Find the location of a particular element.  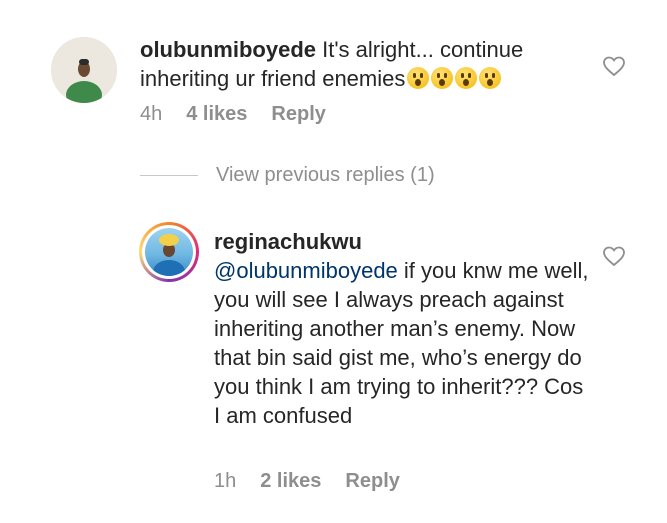

avatar-olubunmiboyede is located at coordinates (84, 70).